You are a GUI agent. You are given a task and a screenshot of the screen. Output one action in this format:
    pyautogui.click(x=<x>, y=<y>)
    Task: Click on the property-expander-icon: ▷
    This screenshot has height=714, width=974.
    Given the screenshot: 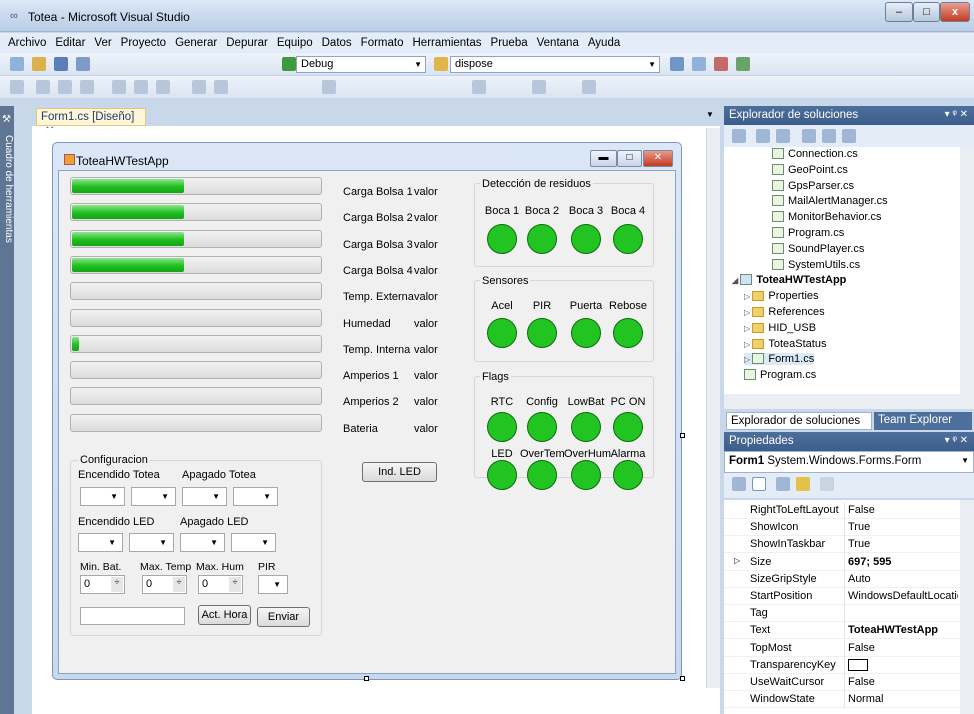 What is the action you would take?
    pyautogui.click(x=737, y=560)
    